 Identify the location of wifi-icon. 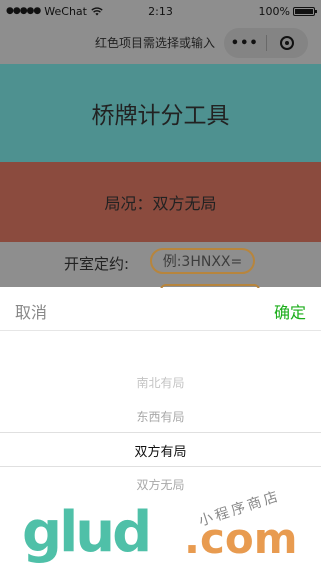
(97, 10).